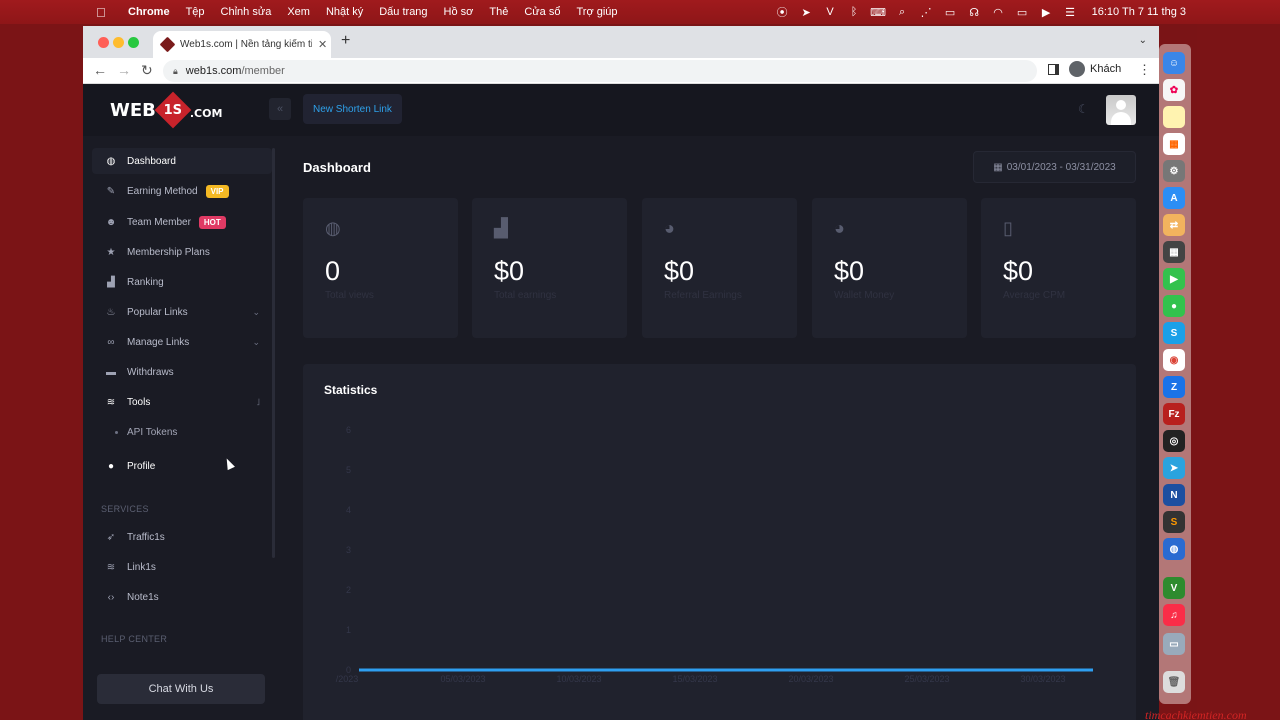 The width and height of the screenshot is (1280, 720). I want to click on side-panel-icon, so click(1053, 69).